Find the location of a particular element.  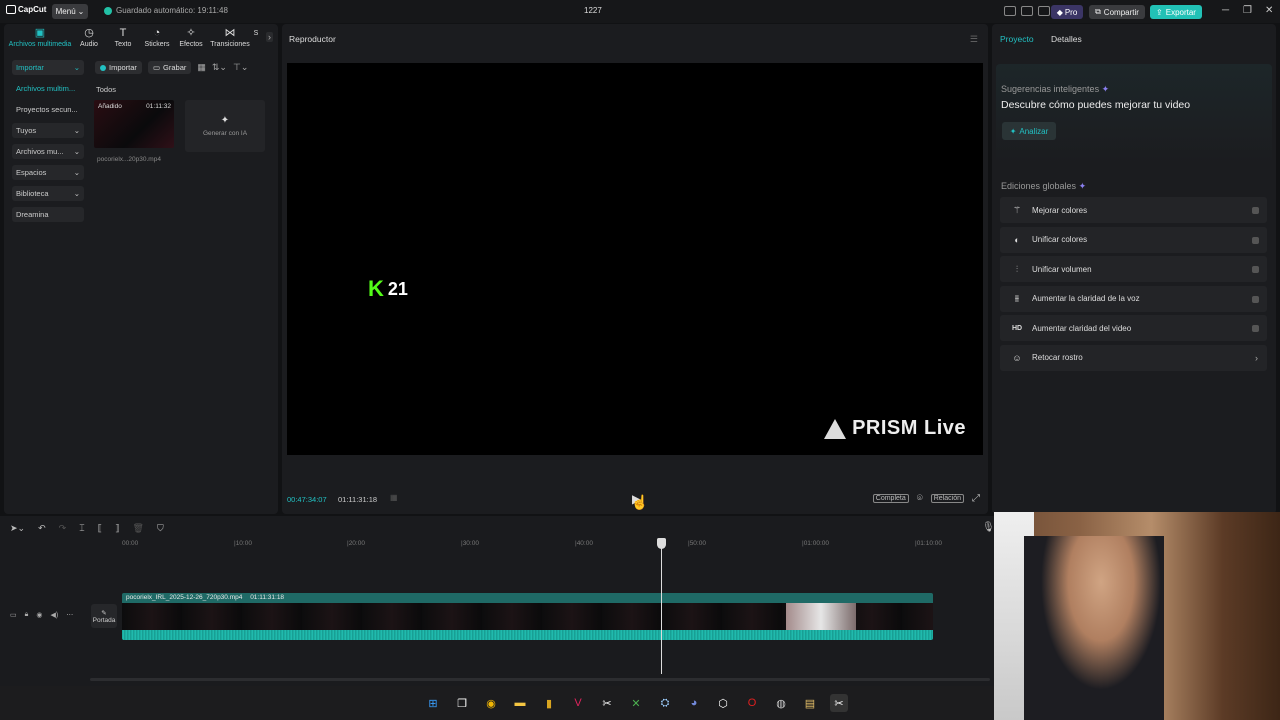

steam-icon: ⛭ is located at coordinates (665, 703).